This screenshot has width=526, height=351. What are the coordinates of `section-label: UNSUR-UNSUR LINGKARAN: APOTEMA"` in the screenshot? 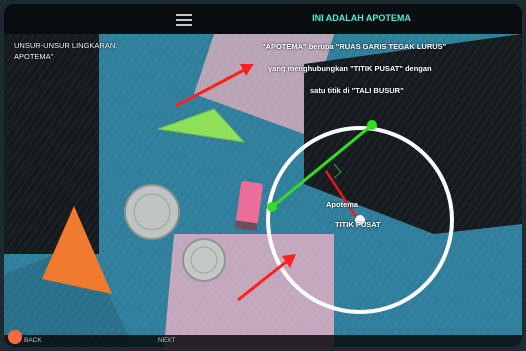 It's located at (66, 51).